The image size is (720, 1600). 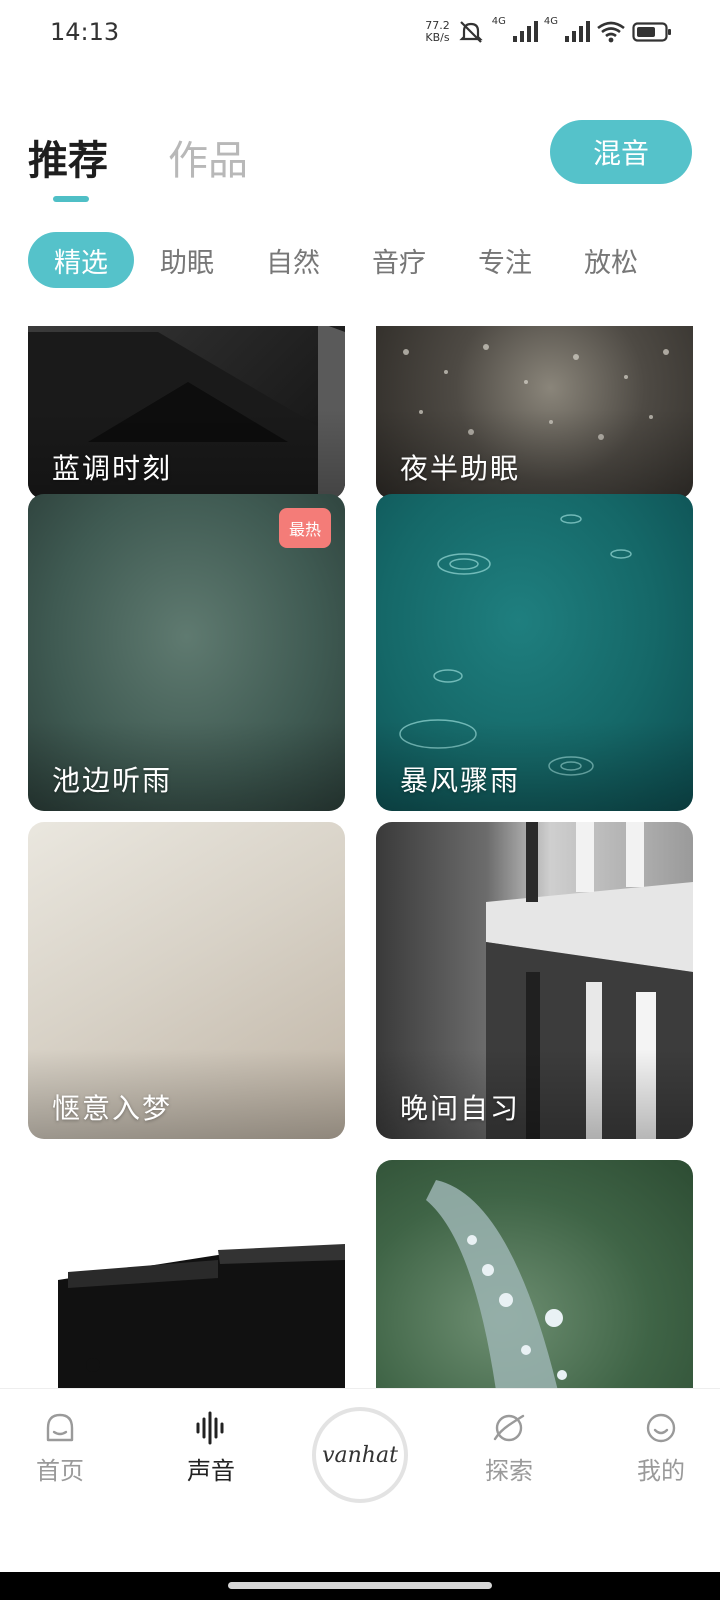 I want to click on card-title: 夜半助眠, so click(x=460, y=468).